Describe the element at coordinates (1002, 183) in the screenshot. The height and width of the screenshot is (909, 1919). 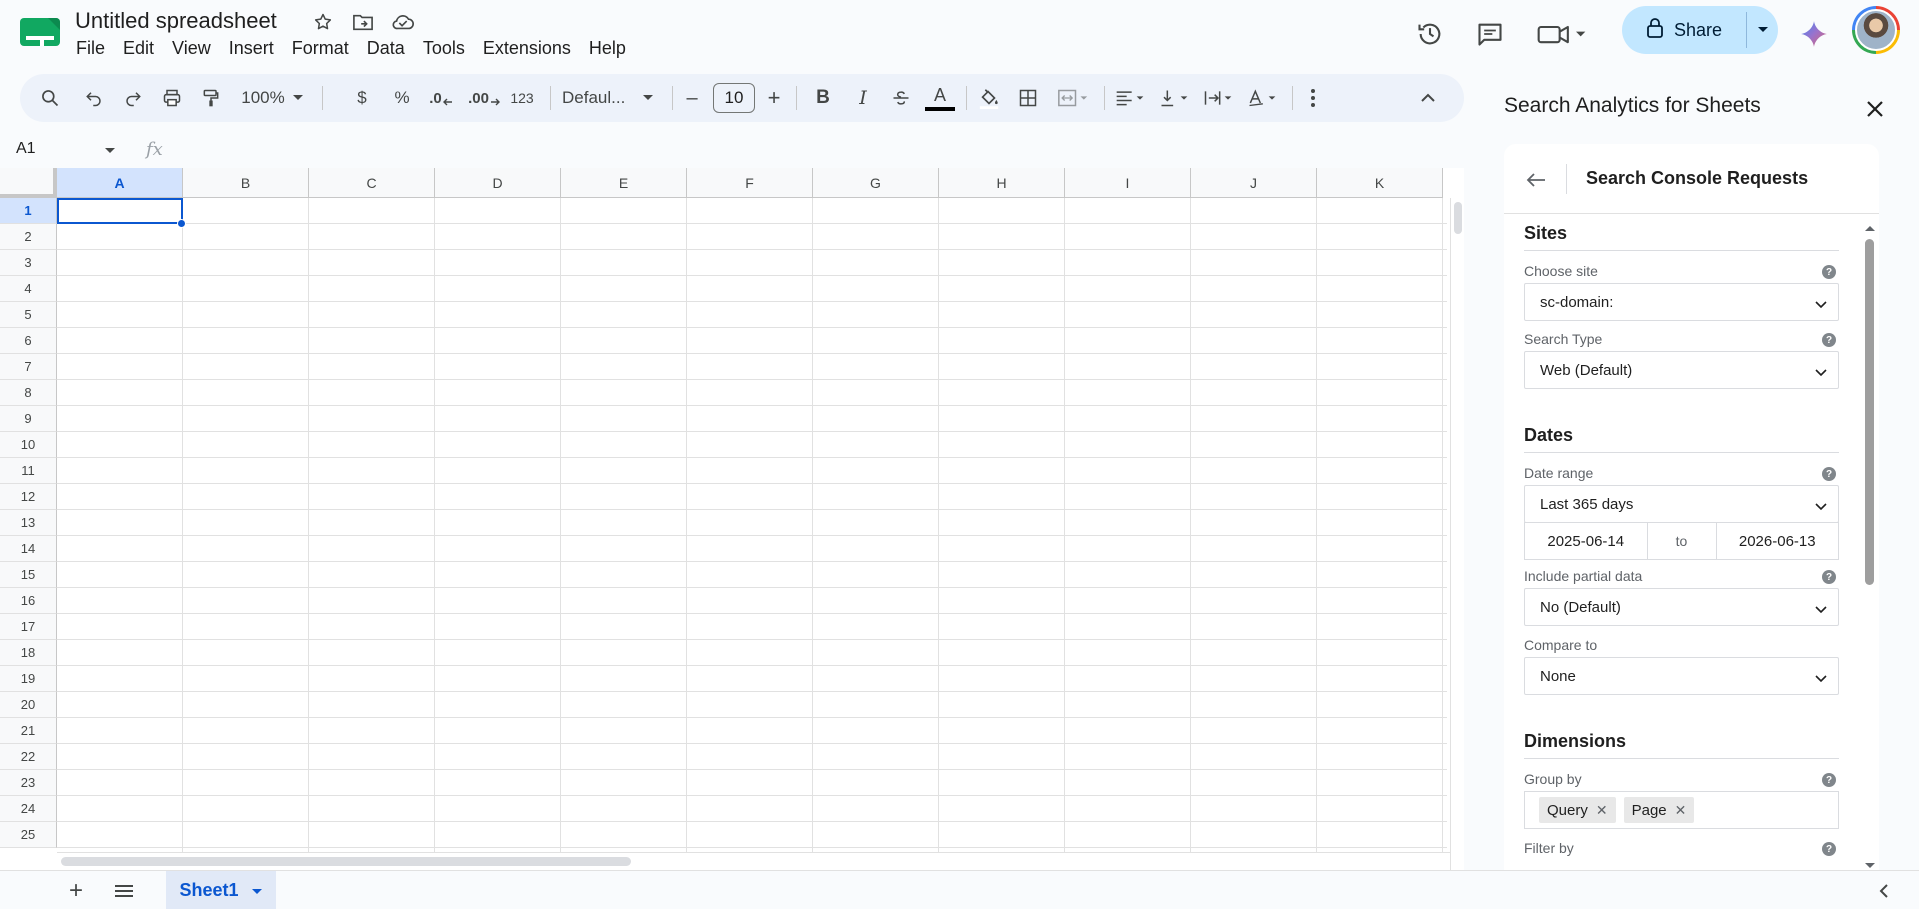
I see `column-header-h: H` at that location.